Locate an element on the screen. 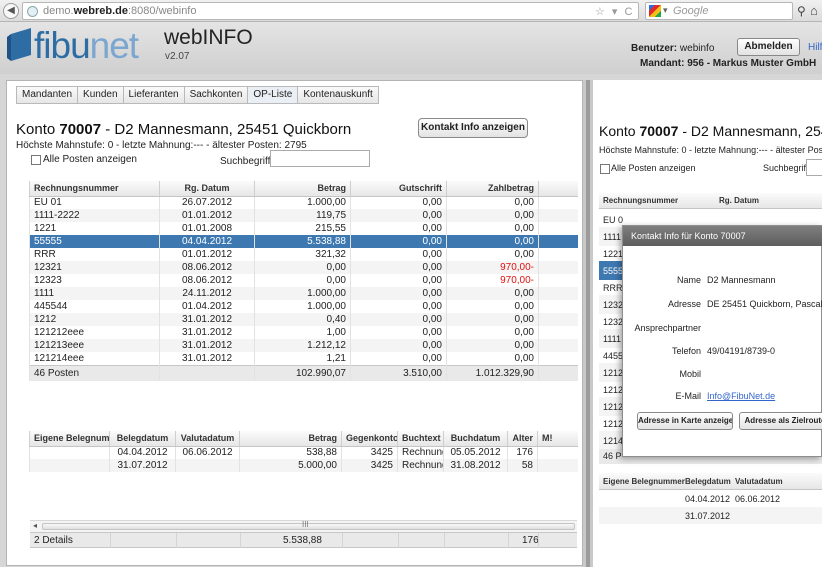 Image resolution: width=822 pixels, height=567 pixels. right-col-eigene-belegnummer: Eigene Belegnummer is located at coordinates (644, 481).